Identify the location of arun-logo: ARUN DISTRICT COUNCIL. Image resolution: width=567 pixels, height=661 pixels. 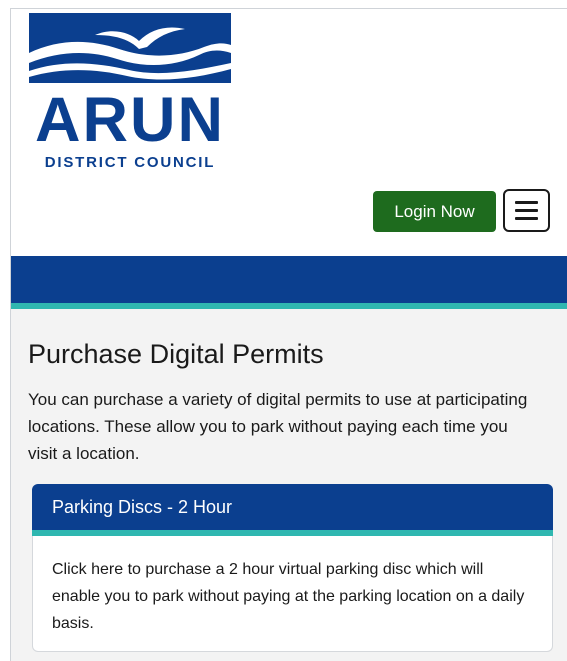
(130, 98).